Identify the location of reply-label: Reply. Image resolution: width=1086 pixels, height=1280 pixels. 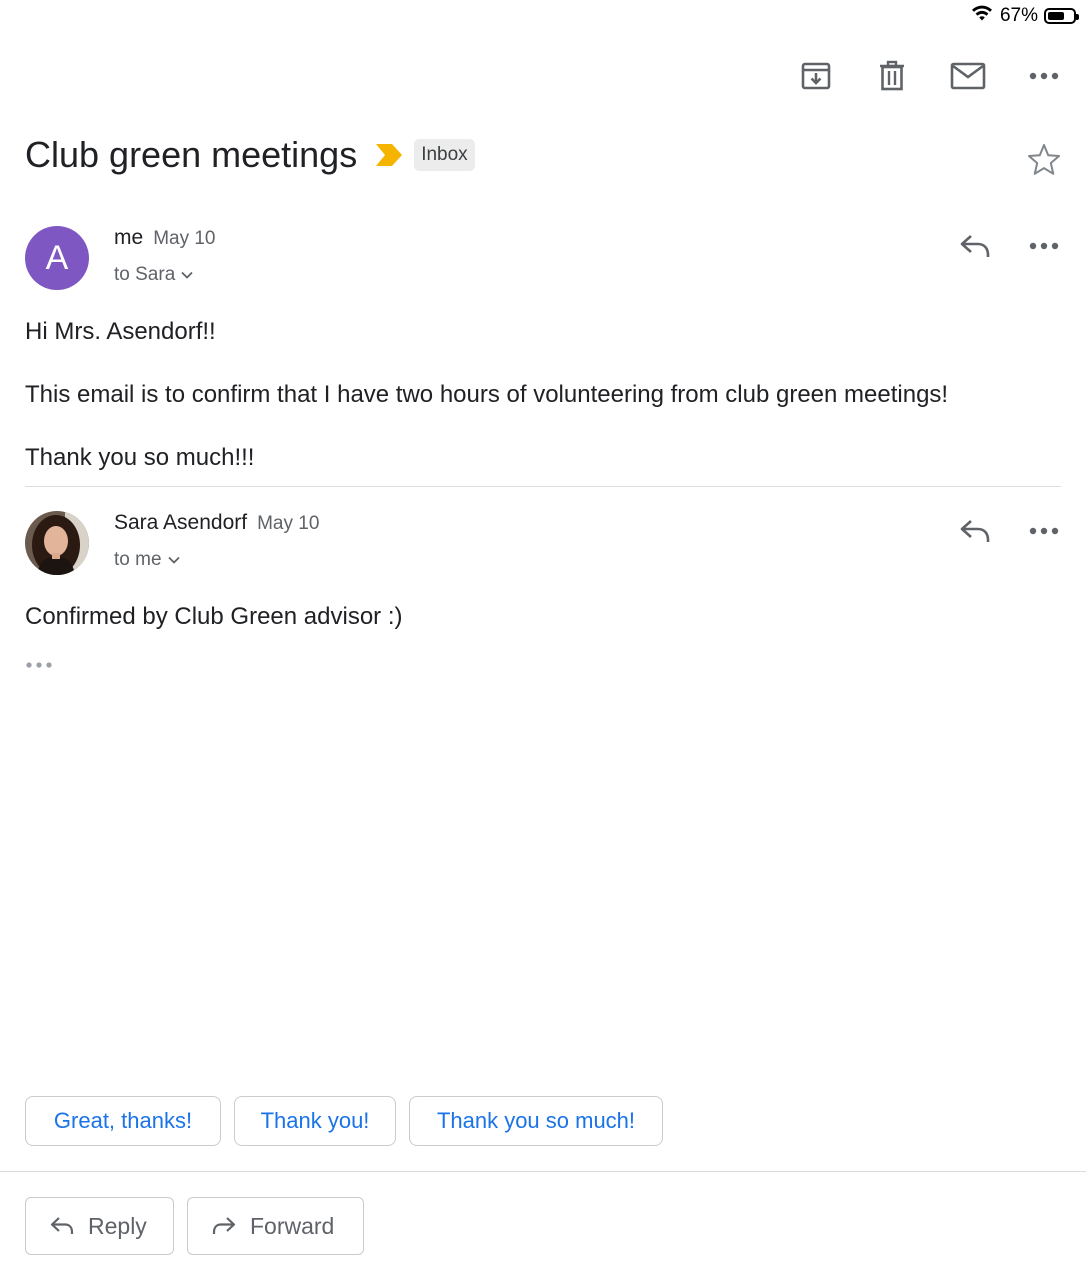
(117, 1225).